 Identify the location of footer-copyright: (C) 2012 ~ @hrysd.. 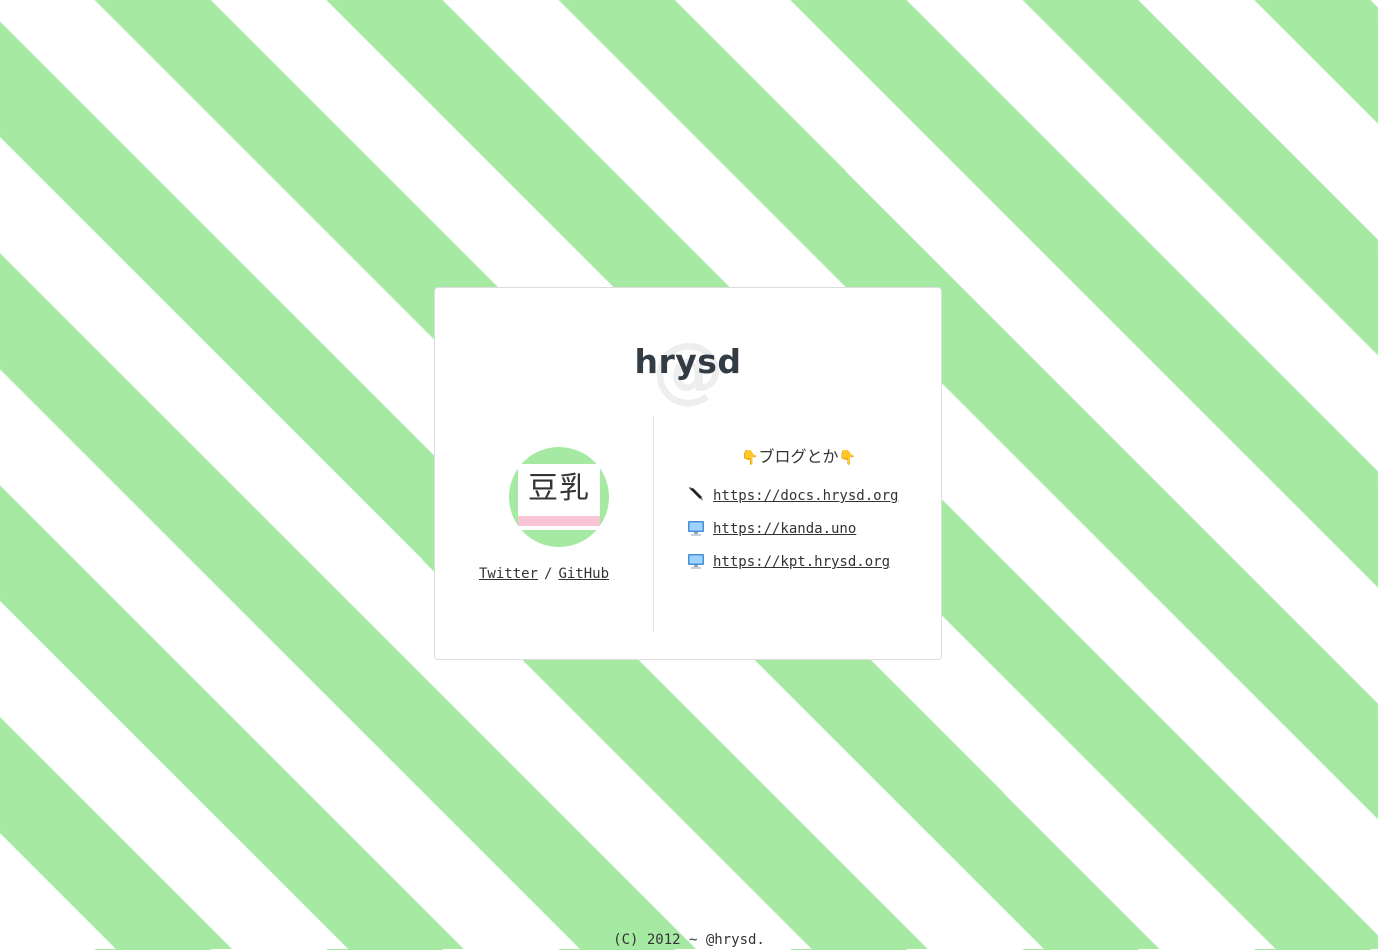
(689, 940).